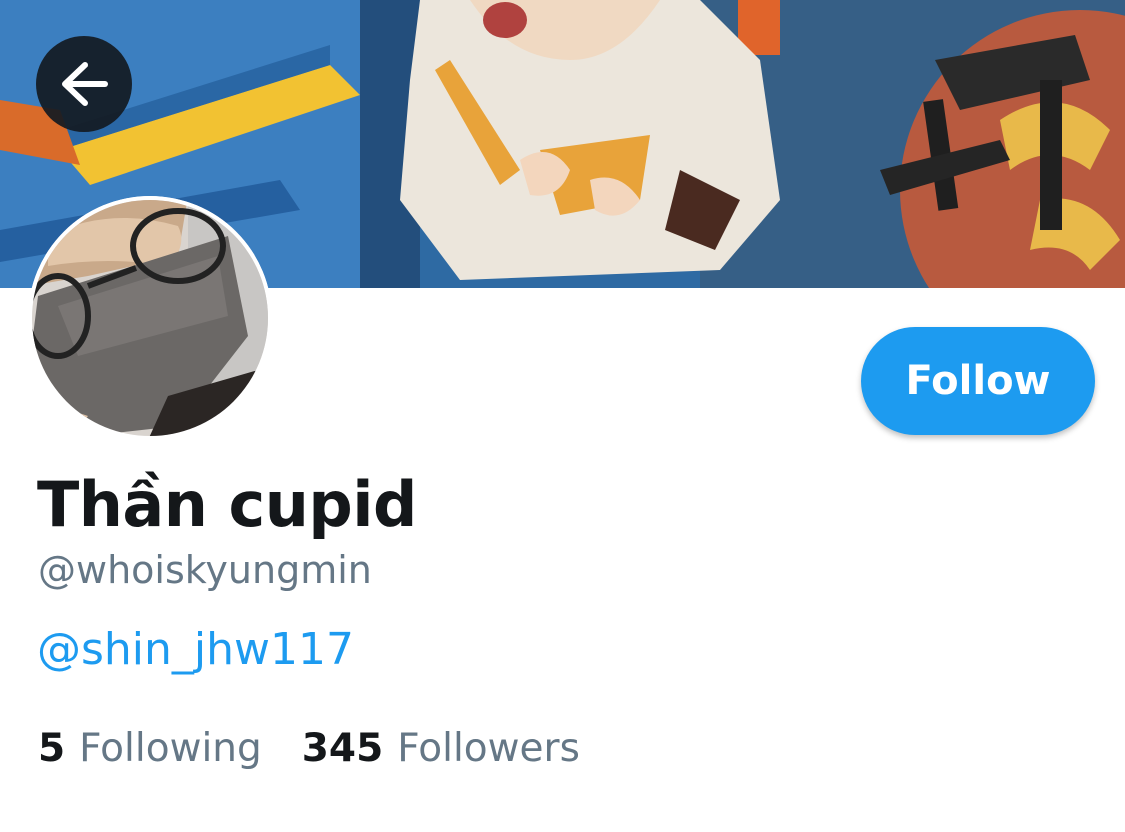  I want to click on follow-button: Follow, so click(978, 381).